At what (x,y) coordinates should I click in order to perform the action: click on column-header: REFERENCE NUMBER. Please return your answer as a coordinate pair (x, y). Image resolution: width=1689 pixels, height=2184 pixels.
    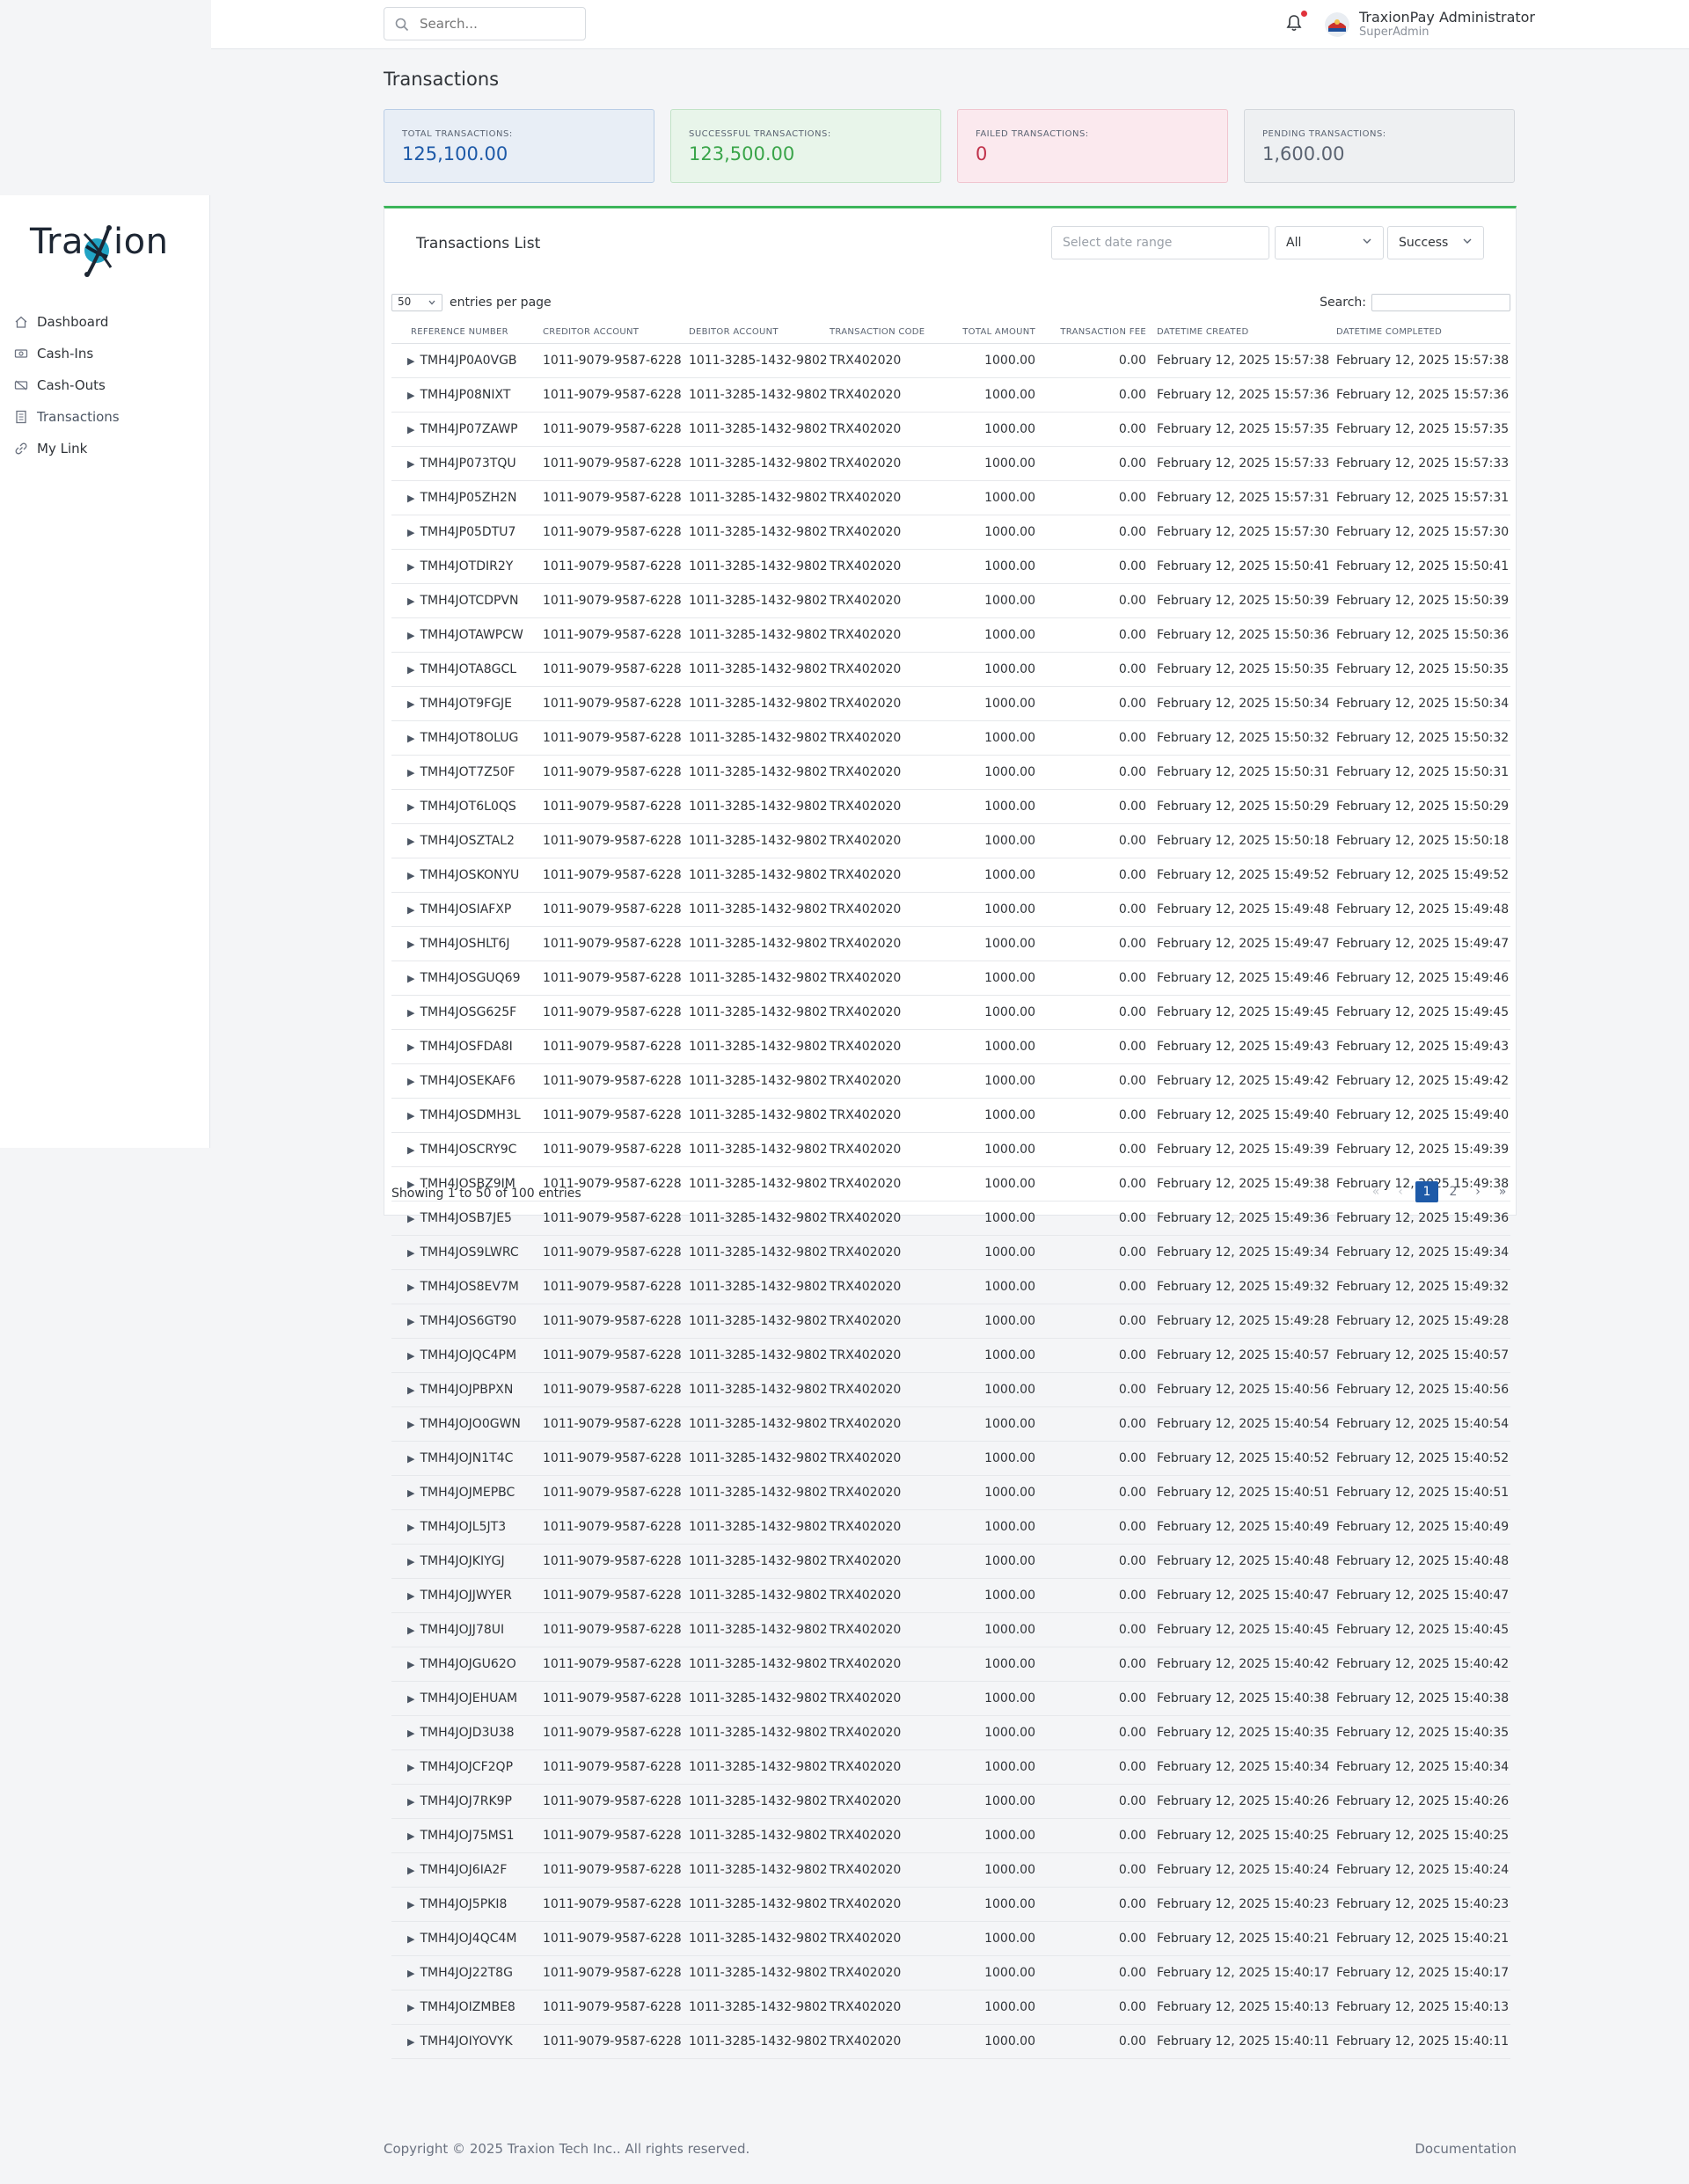
    Looking at the image, I should click on (465, 332).